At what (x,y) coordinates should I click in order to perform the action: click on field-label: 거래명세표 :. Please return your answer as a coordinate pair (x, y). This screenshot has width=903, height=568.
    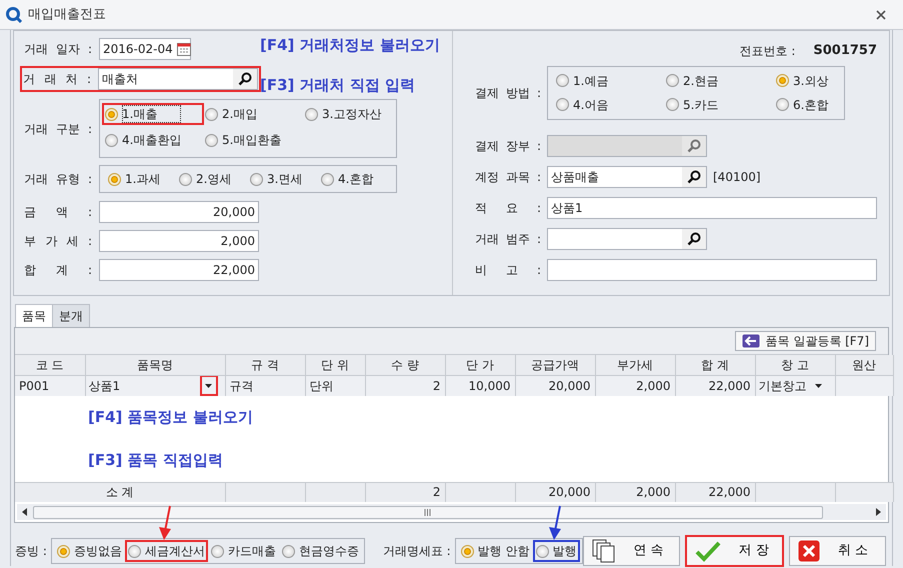
    Looking at the image, I should click on (416, 551).